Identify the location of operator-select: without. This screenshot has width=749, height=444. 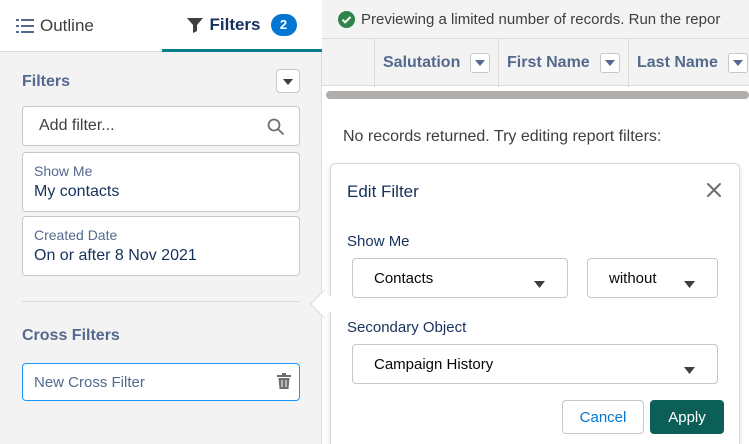
(652, 278).